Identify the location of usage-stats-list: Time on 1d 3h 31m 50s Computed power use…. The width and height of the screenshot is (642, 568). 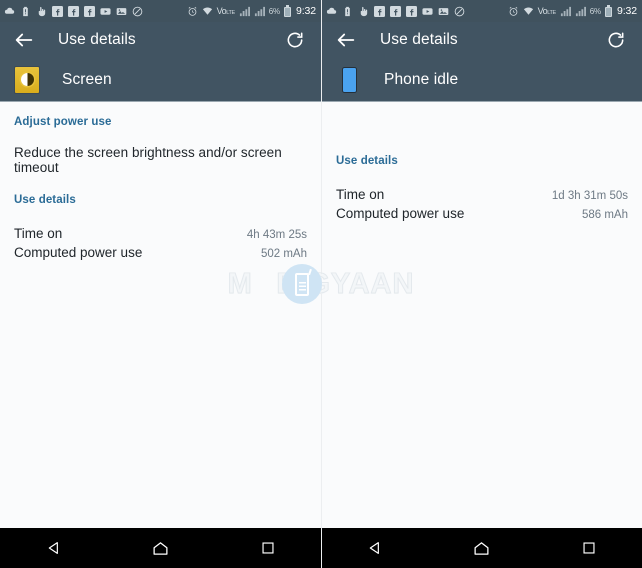
(482, 194).